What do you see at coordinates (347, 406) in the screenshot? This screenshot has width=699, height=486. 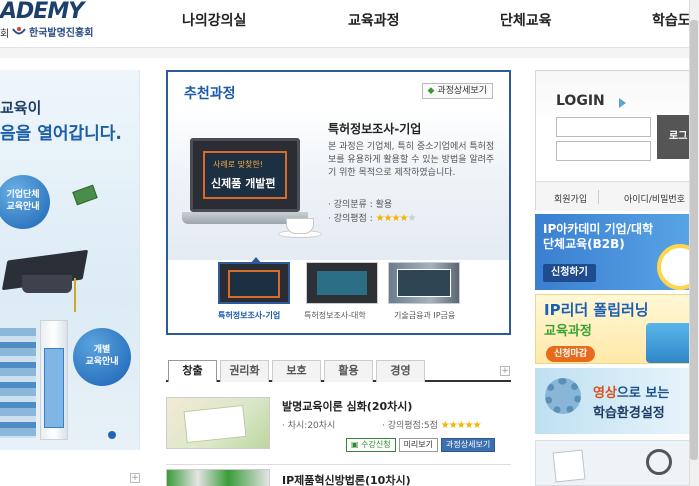 I see `course-item-title: 발명교육이론 심화(20차시)` at bounding box center [347, 406].